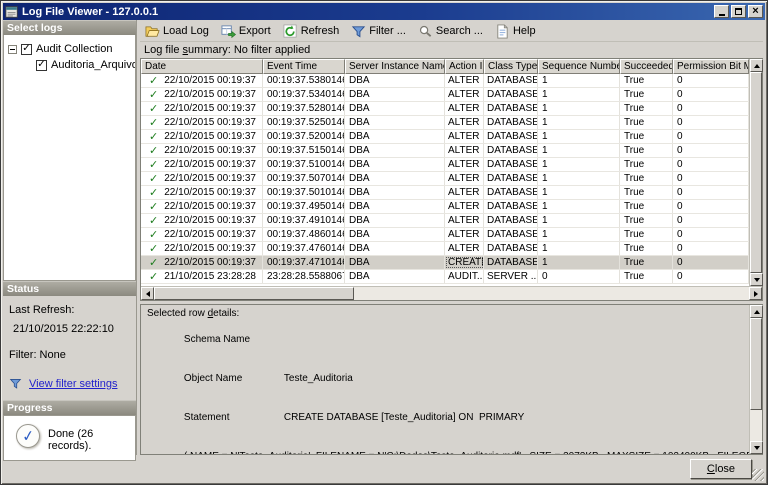  What do you see at coordinates (69, 158) in the screenshot?
I see `log-tree: Audit Collection Auditoria_Arquivo` at bounding box center [69, 158].